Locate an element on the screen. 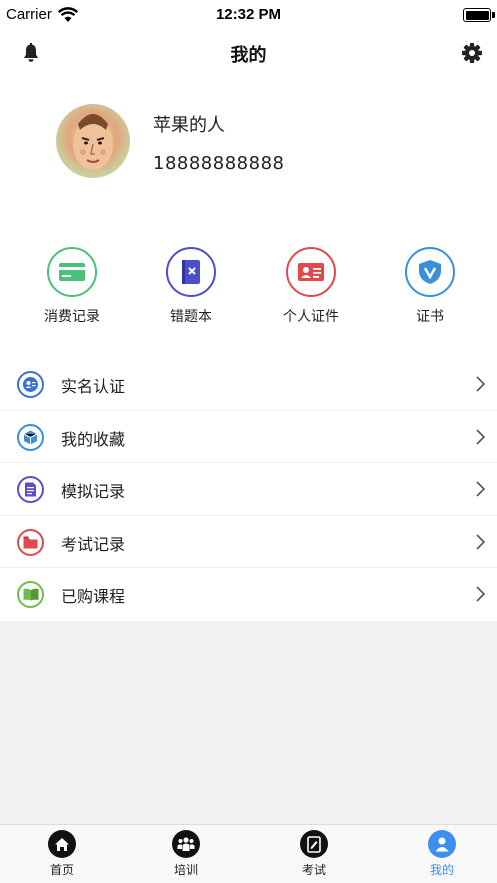 This screenshot has width=497, height=883. user-name: 苹果的人 is located at coordinates (189, 125).